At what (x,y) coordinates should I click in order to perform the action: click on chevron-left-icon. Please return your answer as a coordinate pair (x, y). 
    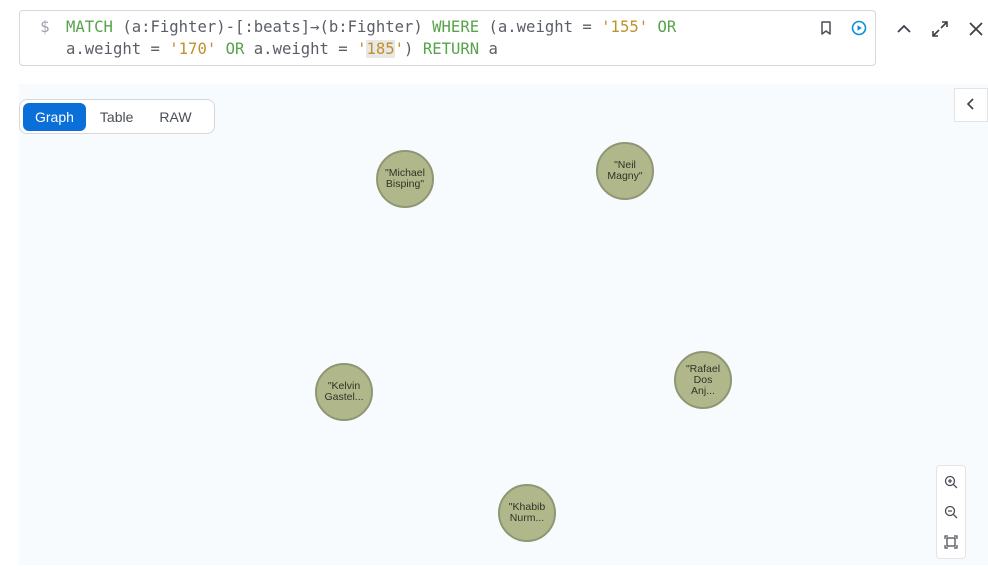
    Looking at the image, I should click on (971, 105).